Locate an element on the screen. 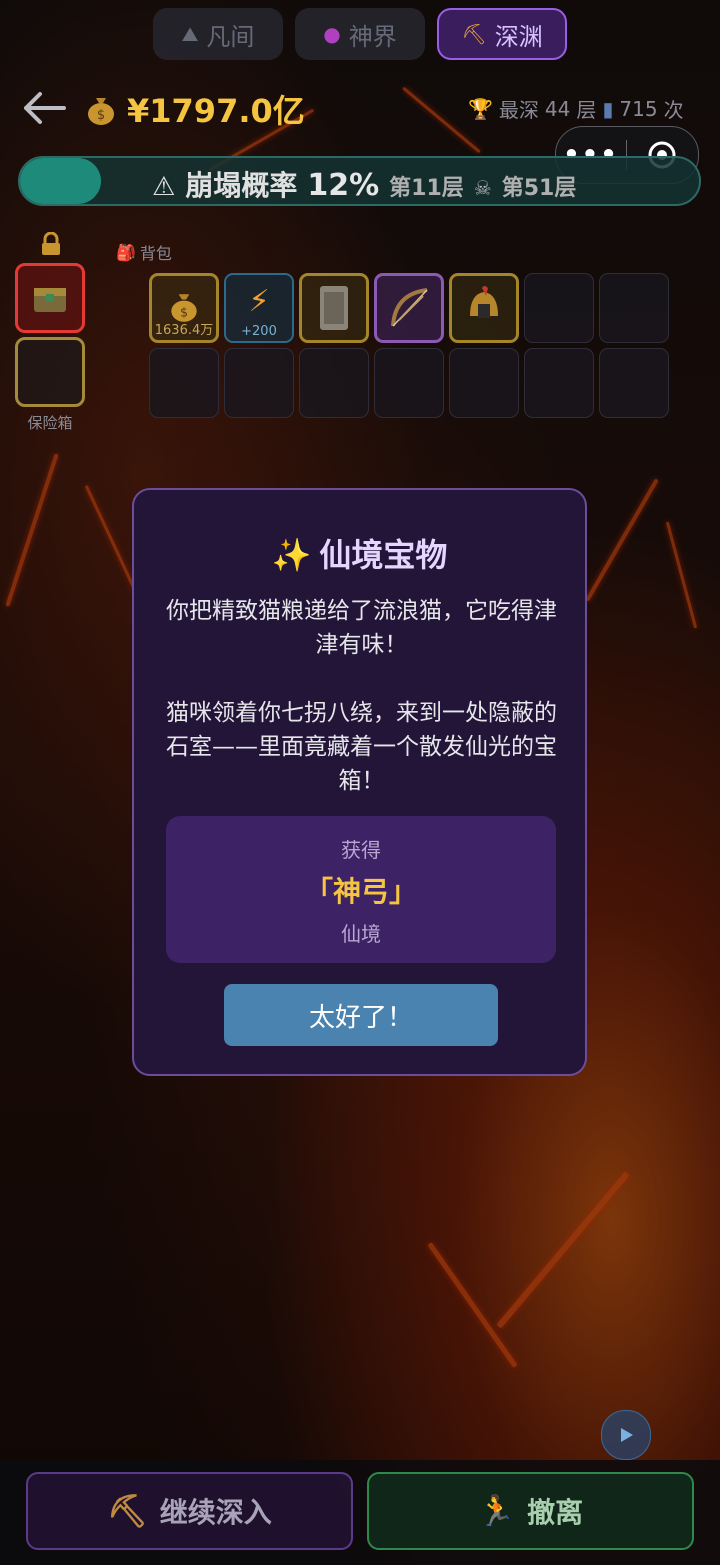  tab-divine: ● 神界 is located at coordinates (360, 34).